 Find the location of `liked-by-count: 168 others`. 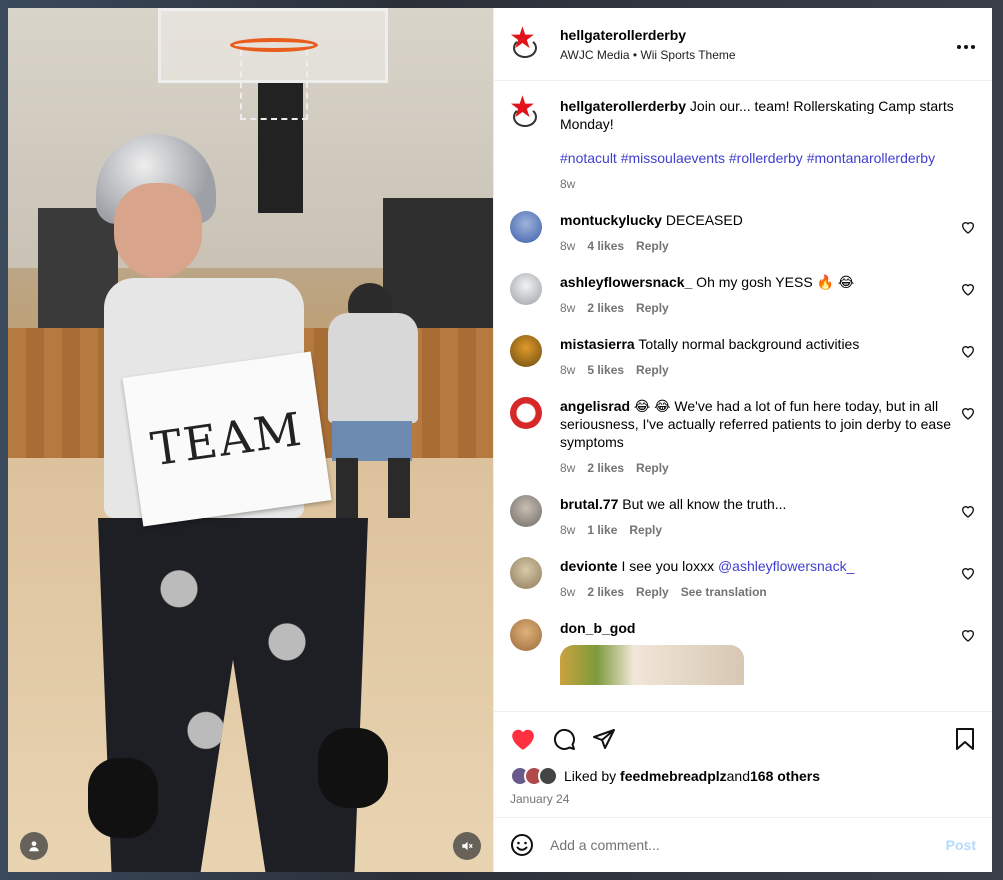

liked-by-count: 168 others is located at coordinates (785, 776).